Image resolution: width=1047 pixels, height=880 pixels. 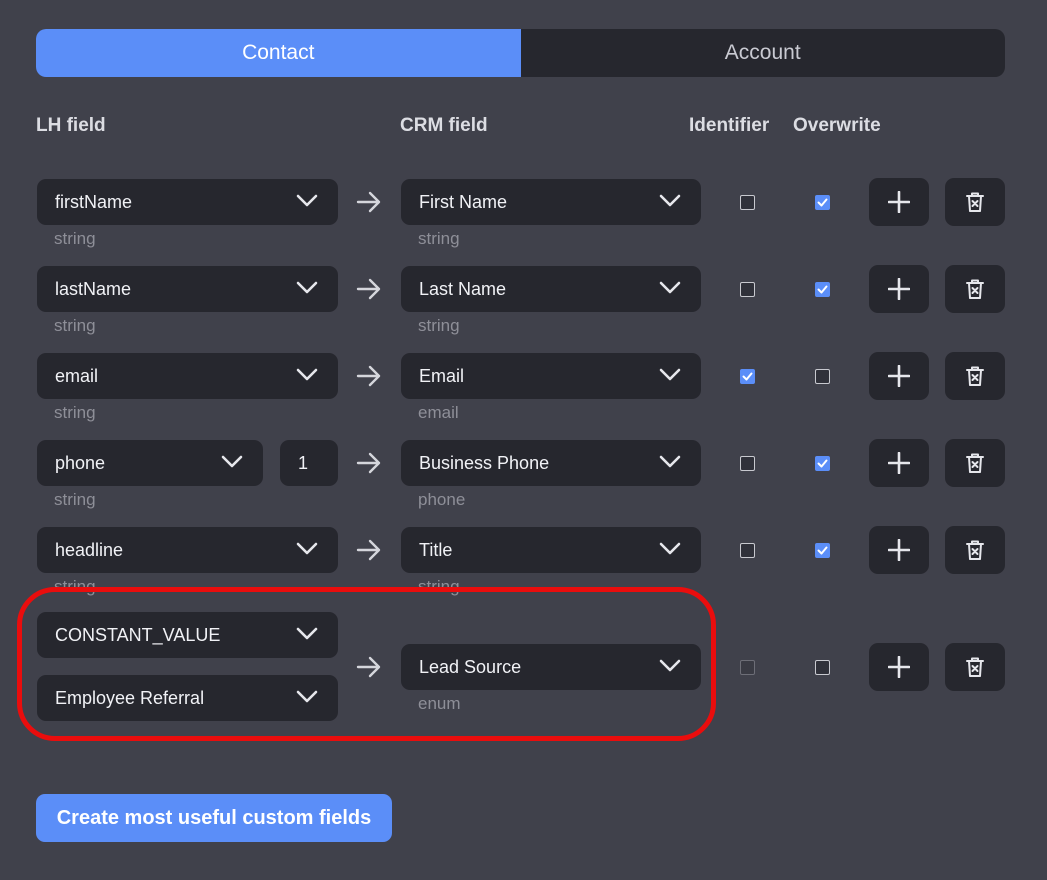 What do you see at coordinates (94, 201) in the screenshot?
I see `lh-field-value: firstName` at bounding box center [94, 201].